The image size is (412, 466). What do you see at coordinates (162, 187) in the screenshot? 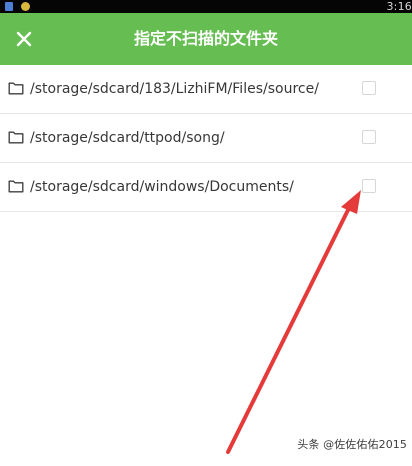
I see `folder-path: /storage/sdcard/windows/Documents/` at bounding box center [162, 187].